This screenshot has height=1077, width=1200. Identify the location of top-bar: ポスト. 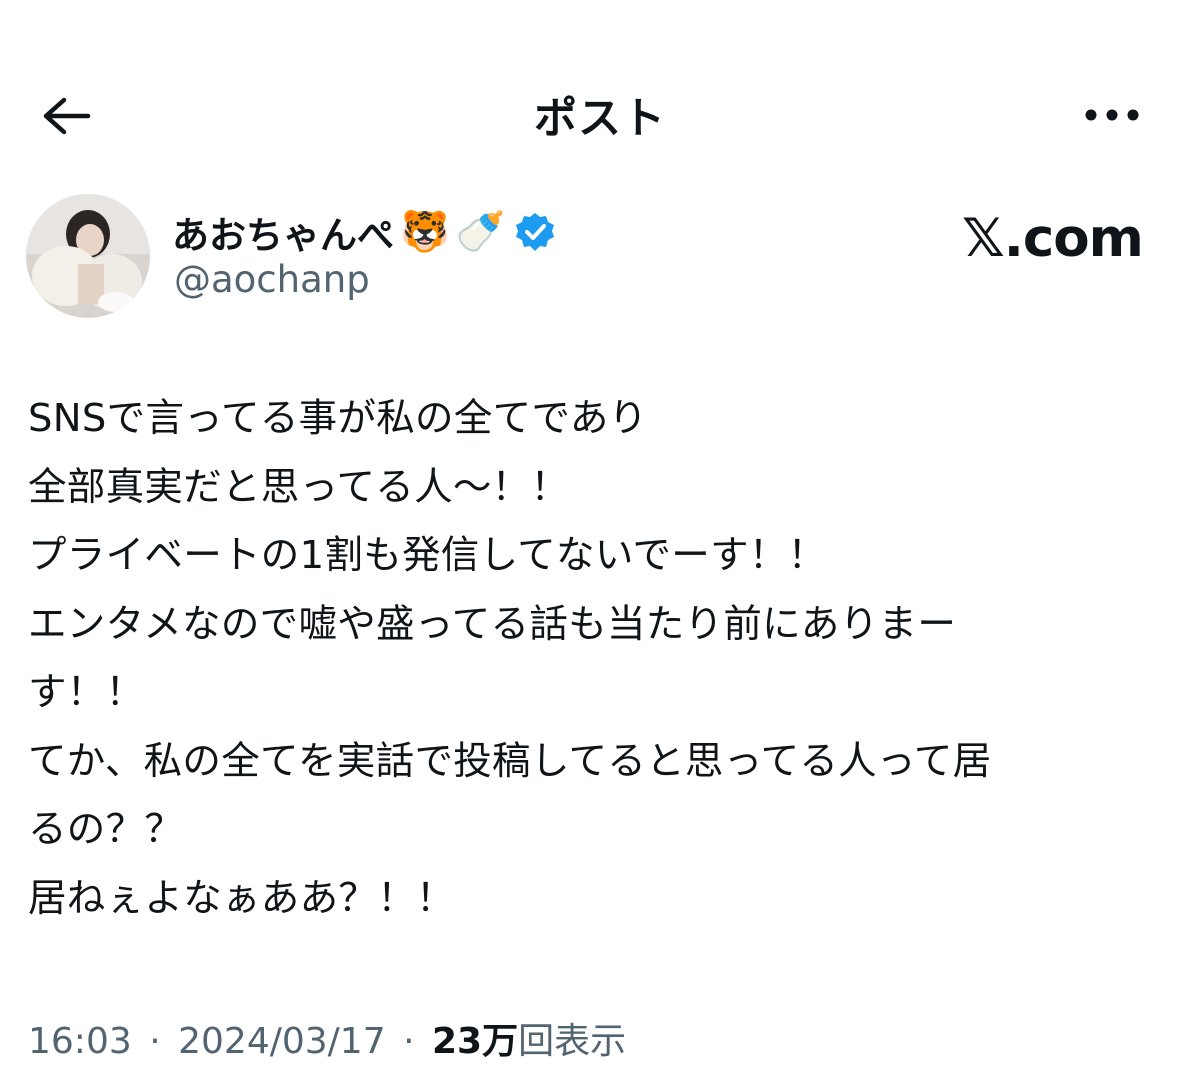
(600, 115).